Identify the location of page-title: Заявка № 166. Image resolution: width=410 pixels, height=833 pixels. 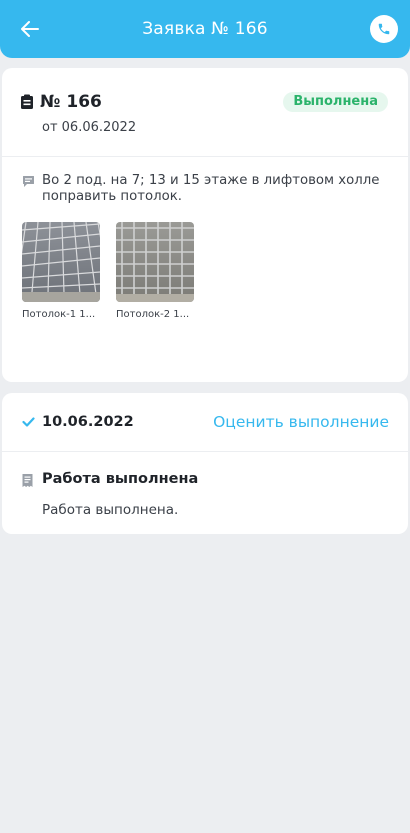
(205, 29).